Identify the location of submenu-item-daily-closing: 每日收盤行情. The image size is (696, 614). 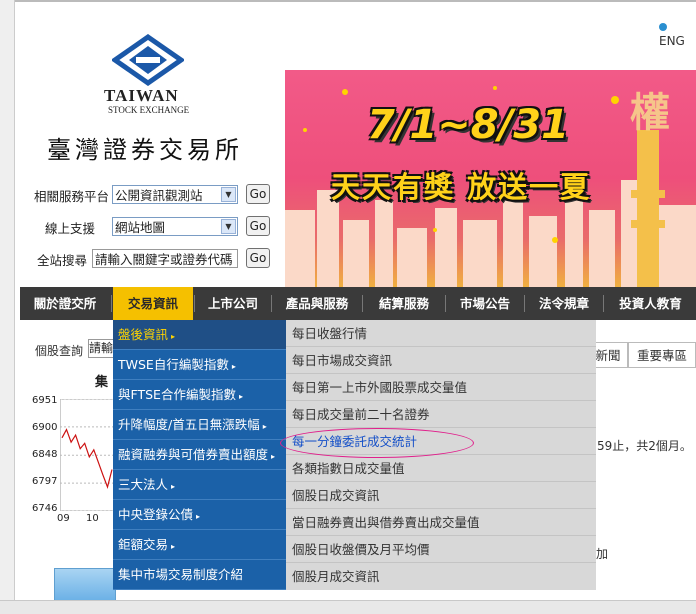
(441, 333).